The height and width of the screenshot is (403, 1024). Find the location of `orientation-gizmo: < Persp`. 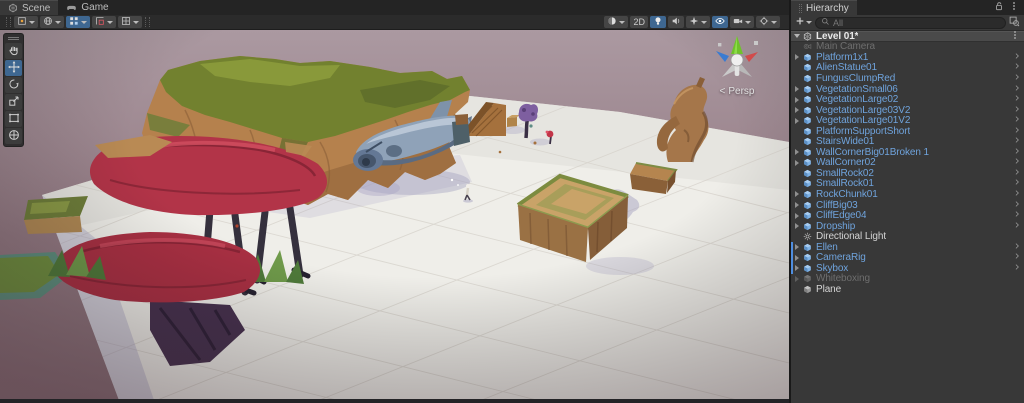

orientation-gizmo: < Persp is located at coordinates (737, 65).